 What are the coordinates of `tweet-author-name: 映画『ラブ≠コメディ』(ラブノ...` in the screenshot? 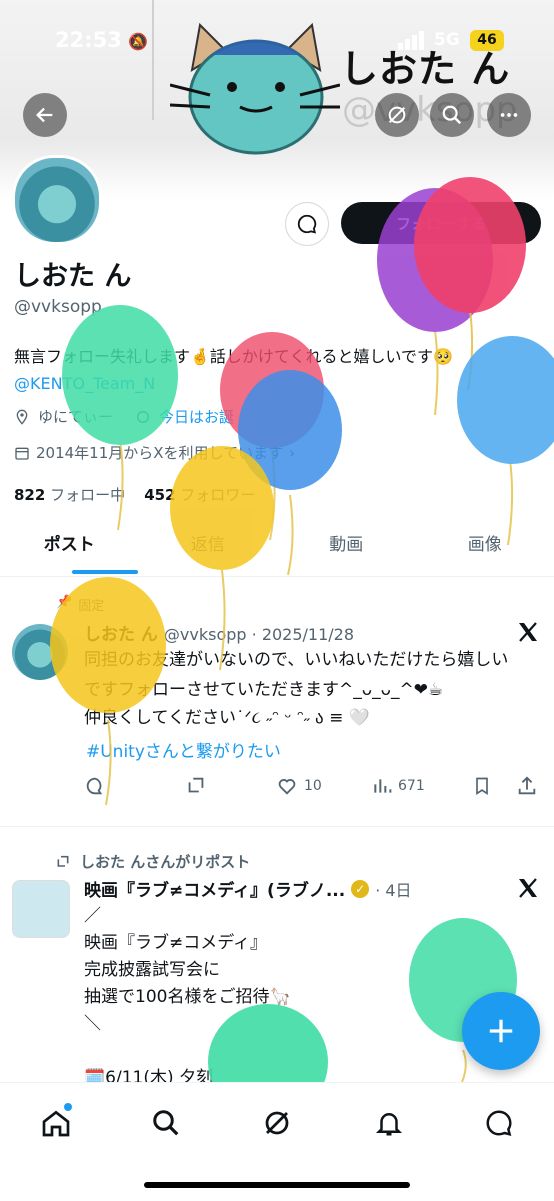 It's located at (214, 888).